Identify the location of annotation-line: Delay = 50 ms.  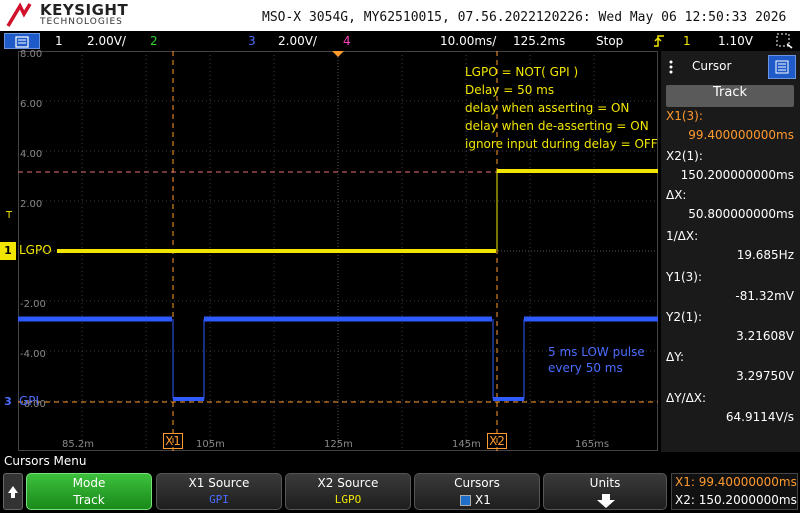
(510, 90).